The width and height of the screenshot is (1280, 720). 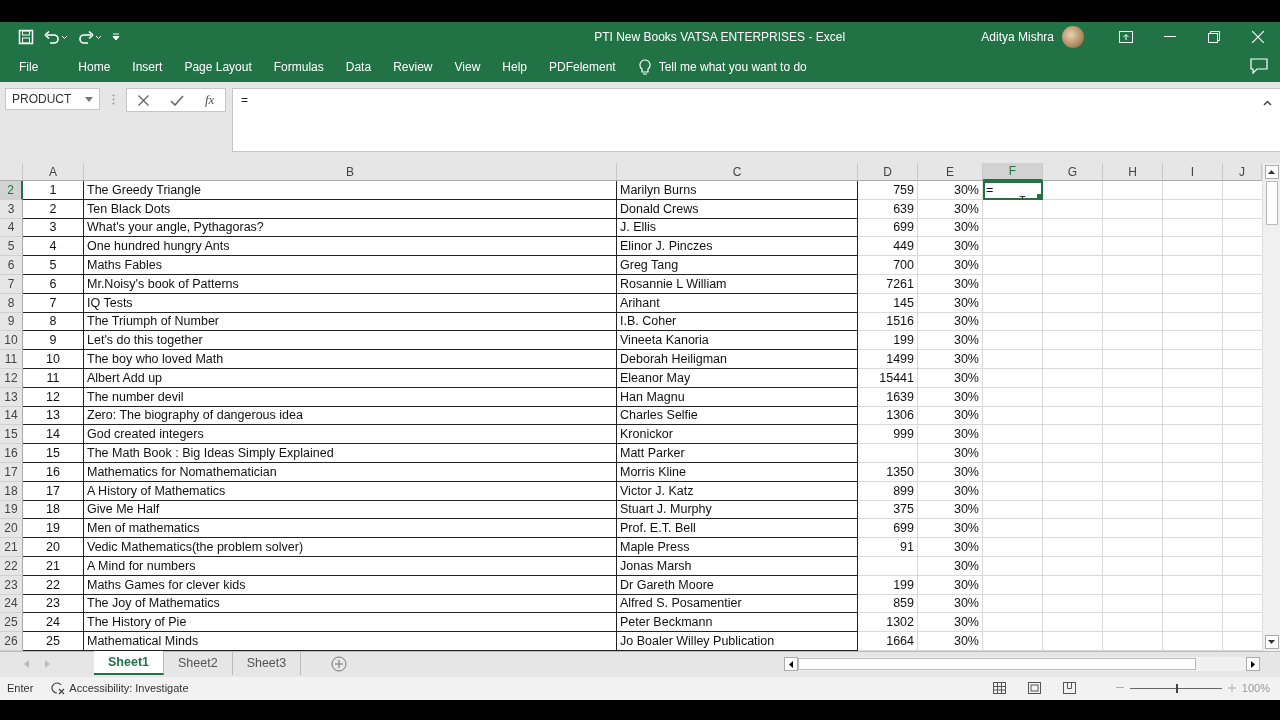 I want to click on row-header: 5, so click(x=11, y=247).